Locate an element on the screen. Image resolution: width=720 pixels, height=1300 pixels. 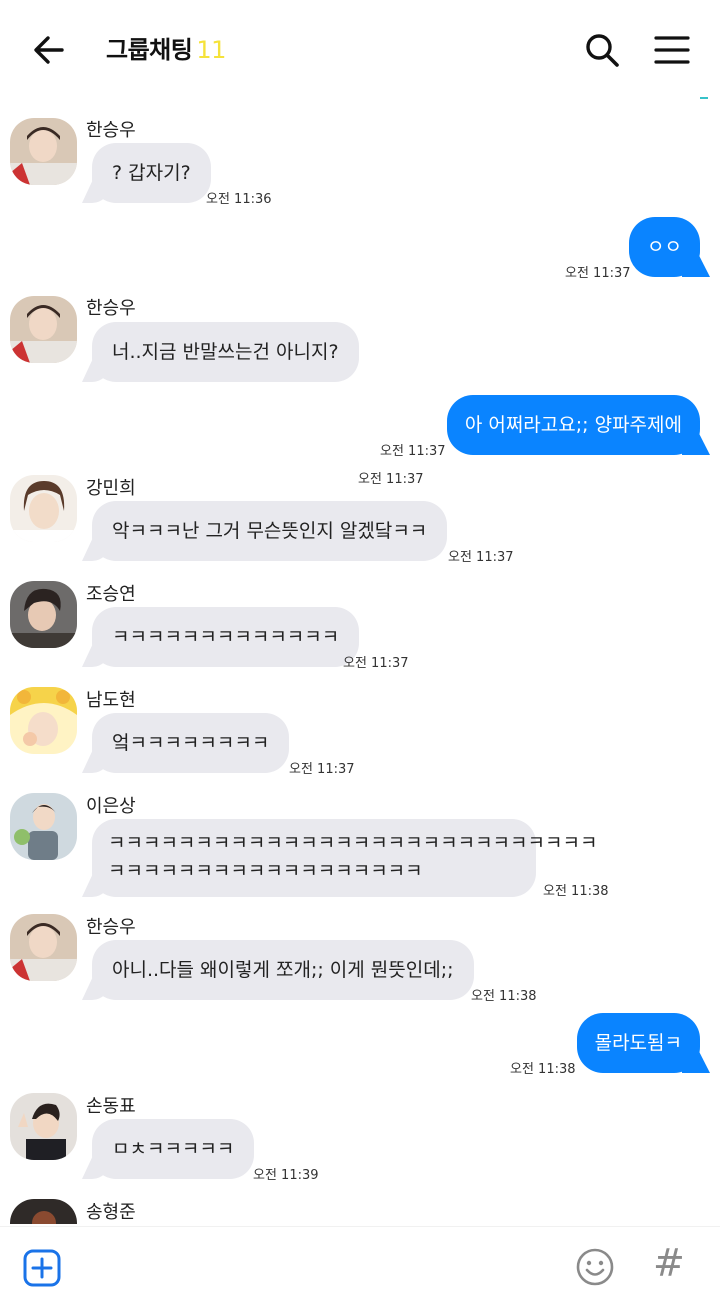
message-time: 오전 11:36 is located at coordinates (239, 199).